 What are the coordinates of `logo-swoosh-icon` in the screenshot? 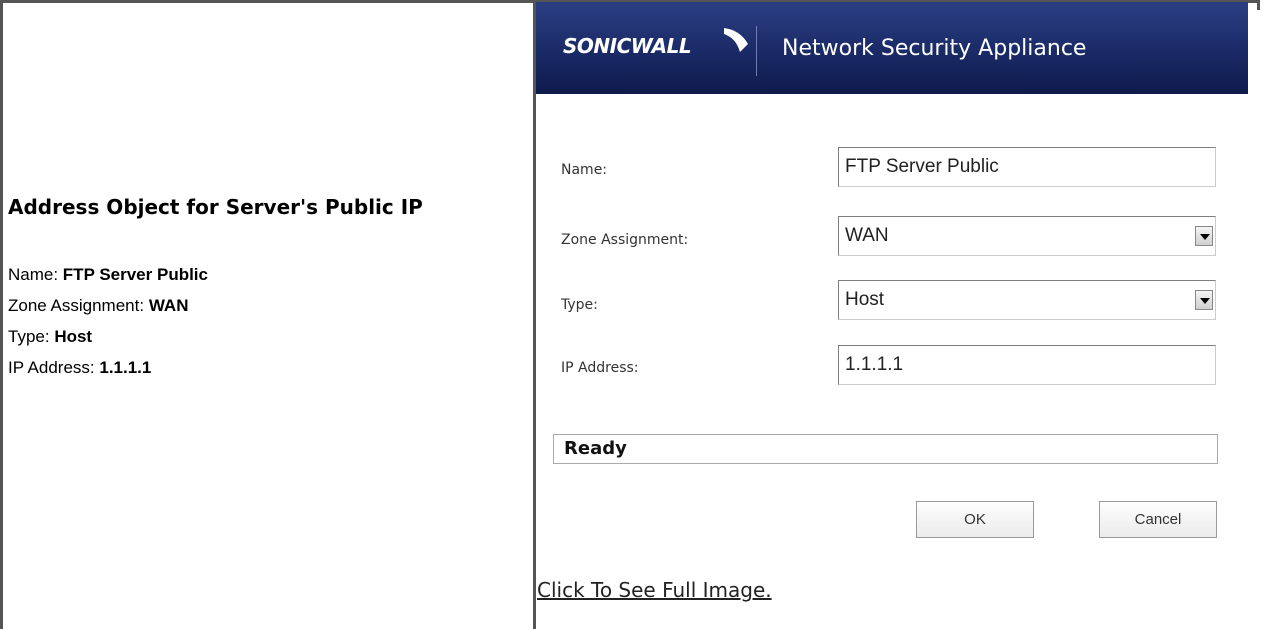 It's located at (736, 40).